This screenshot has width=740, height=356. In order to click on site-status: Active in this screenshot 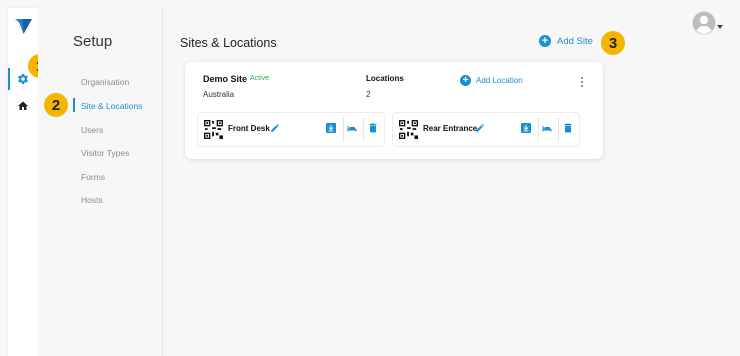, I will do `click(260, 78)`.